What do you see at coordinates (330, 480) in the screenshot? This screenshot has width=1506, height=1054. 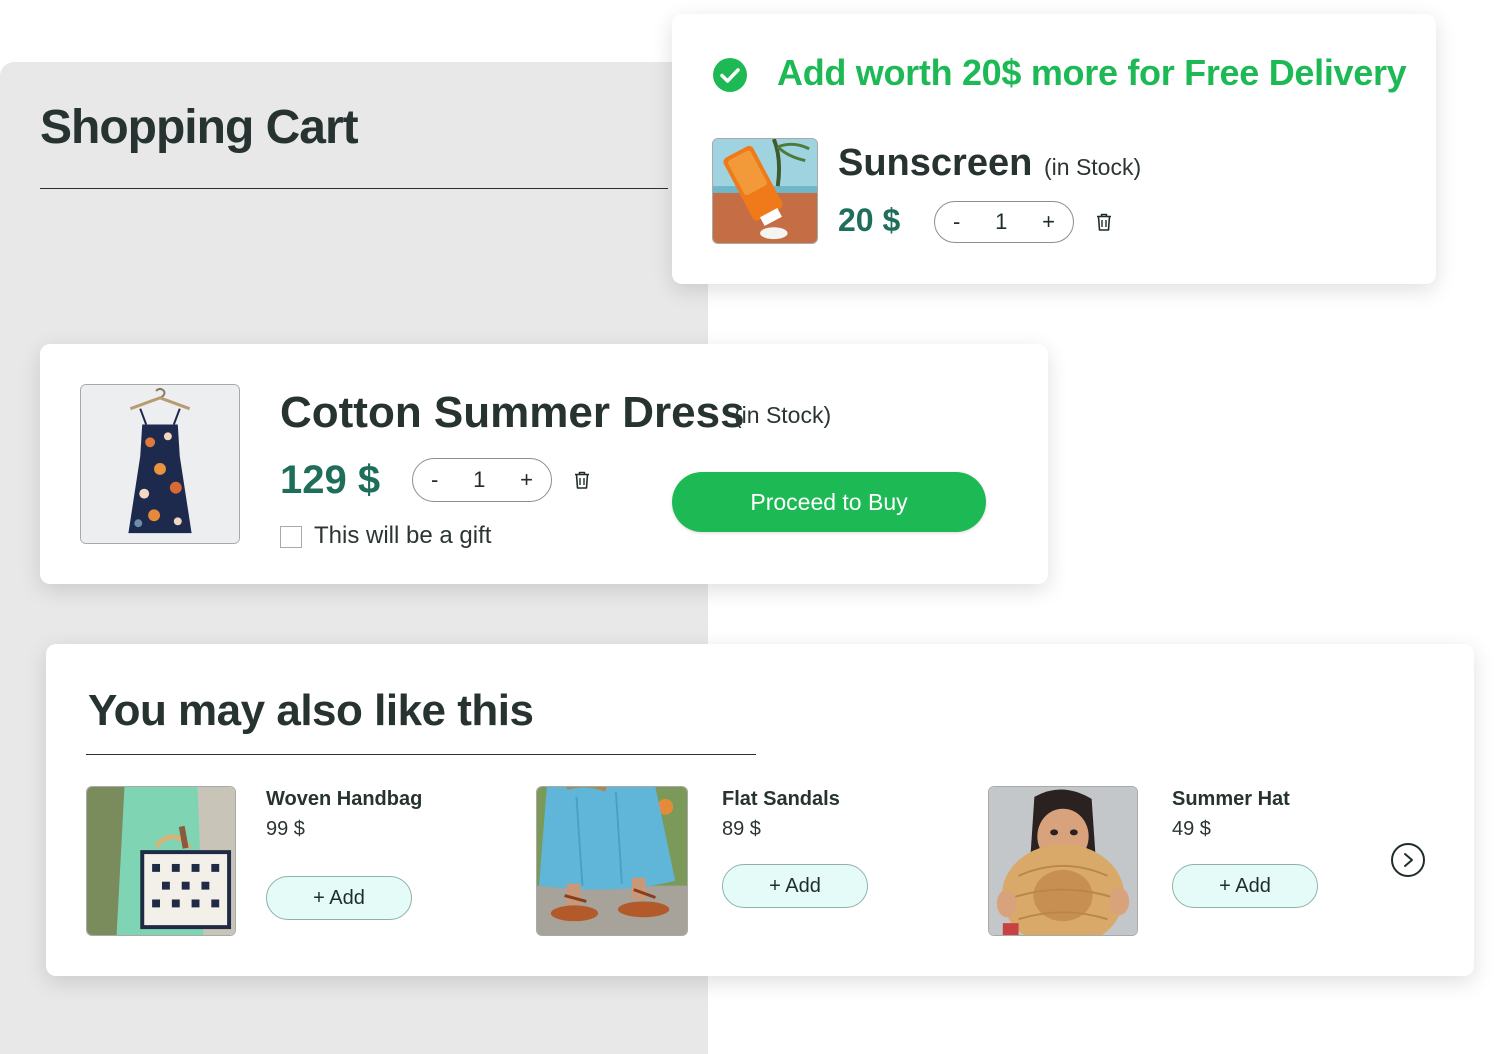 I see `item-price: 129 $` at bounding box center [330, 480].